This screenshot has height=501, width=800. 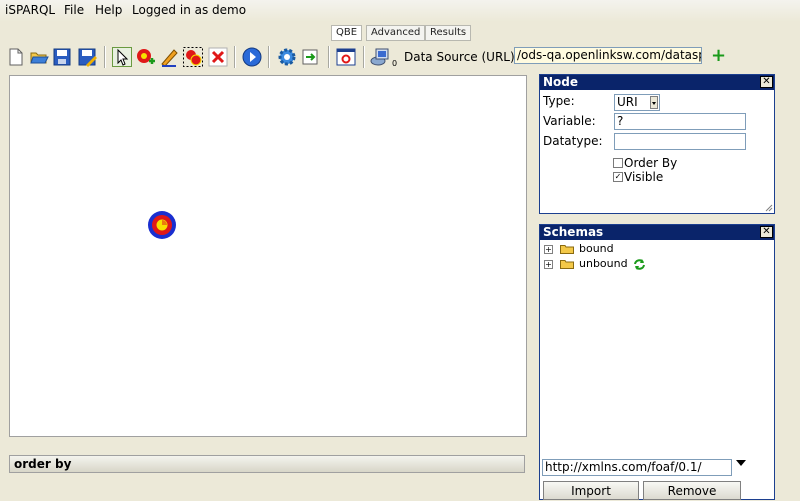 I want to click on schemas-panel-title: Schemas, so click(x=657, y=232).